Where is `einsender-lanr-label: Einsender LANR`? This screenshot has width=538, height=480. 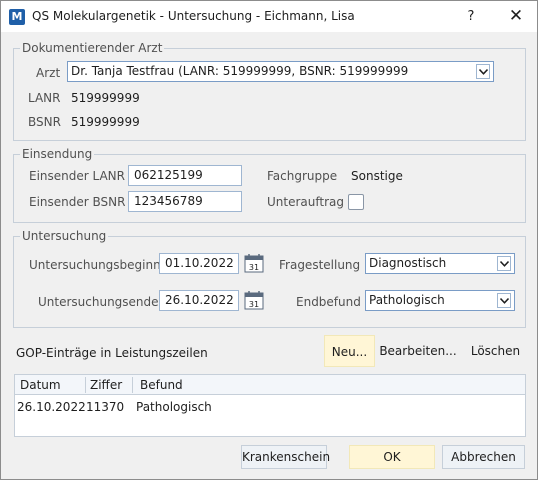 einsender-lanr-label: Einsender LANR is located at coordinates (77, 176).